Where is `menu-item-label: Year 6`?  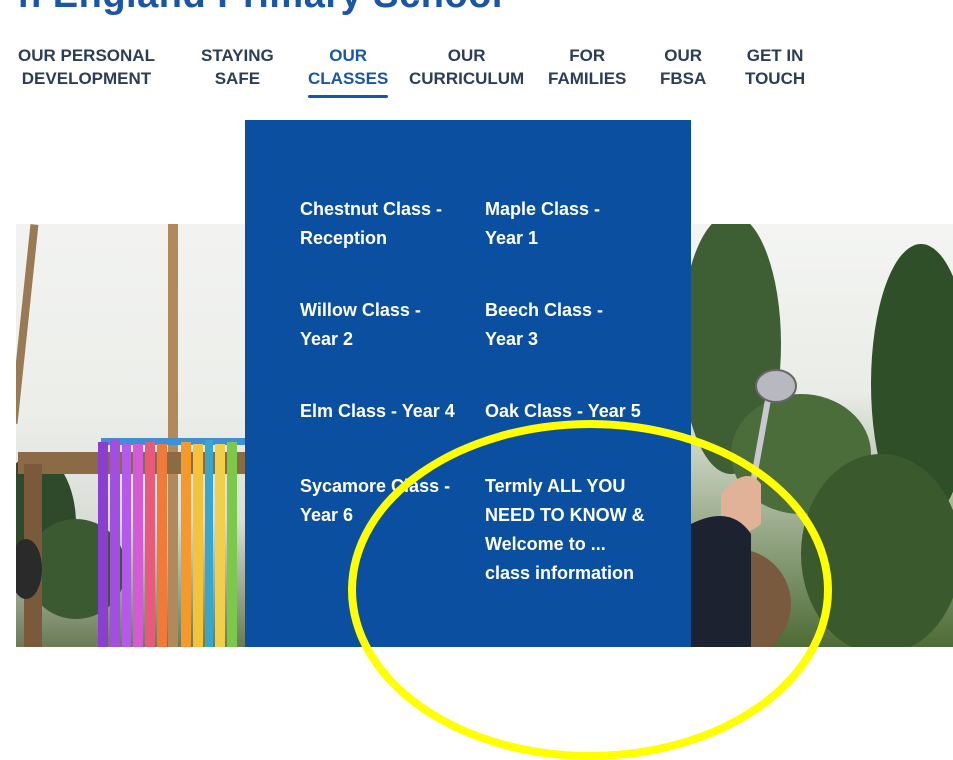
menu-item-label: Year 6 is located at coordinates (327, 515).